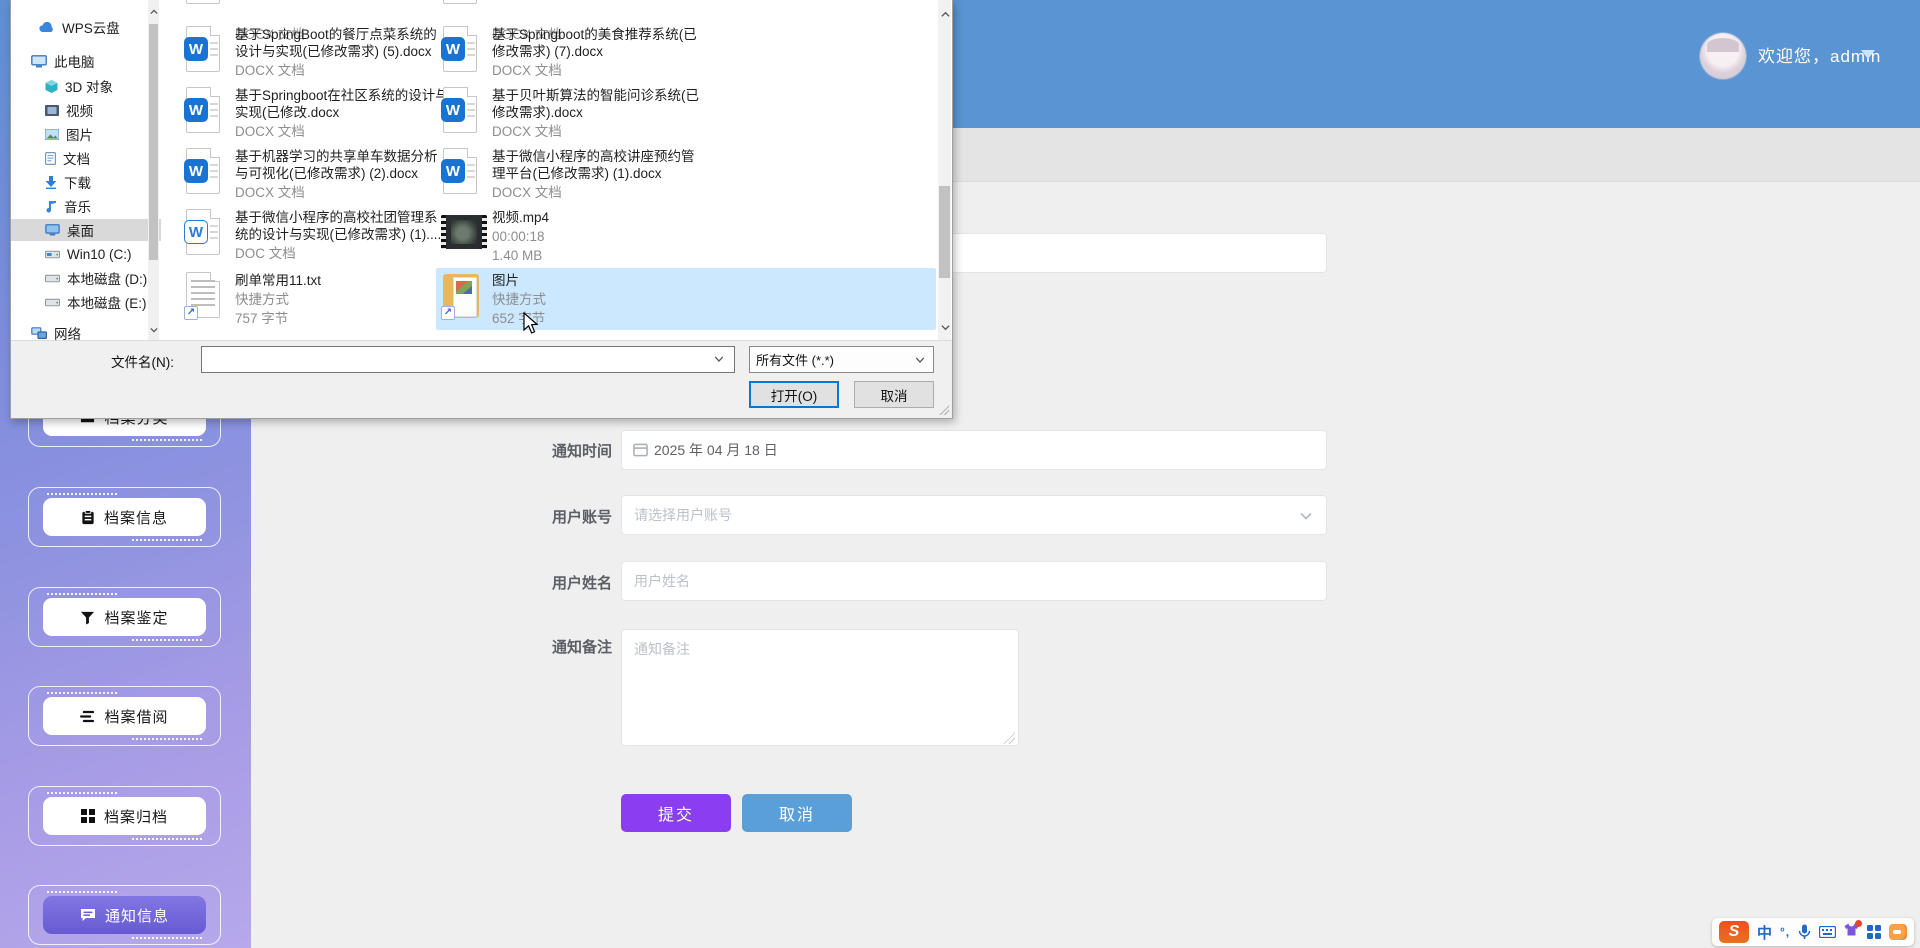  I want to click on tree-item-documents: 文档, so click(67, 158).